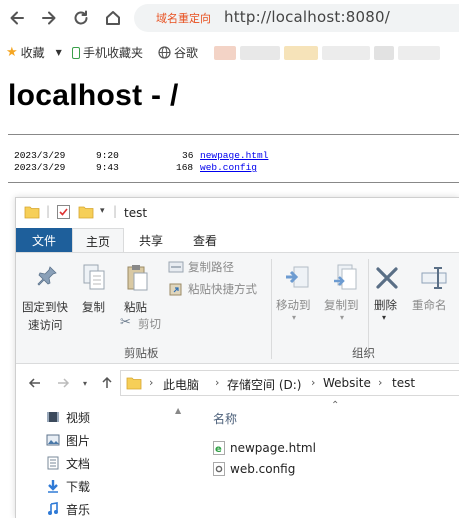 This screenshot has height=518, width=459. I want to click on listing-link: newpage.html, so click(234, 156).